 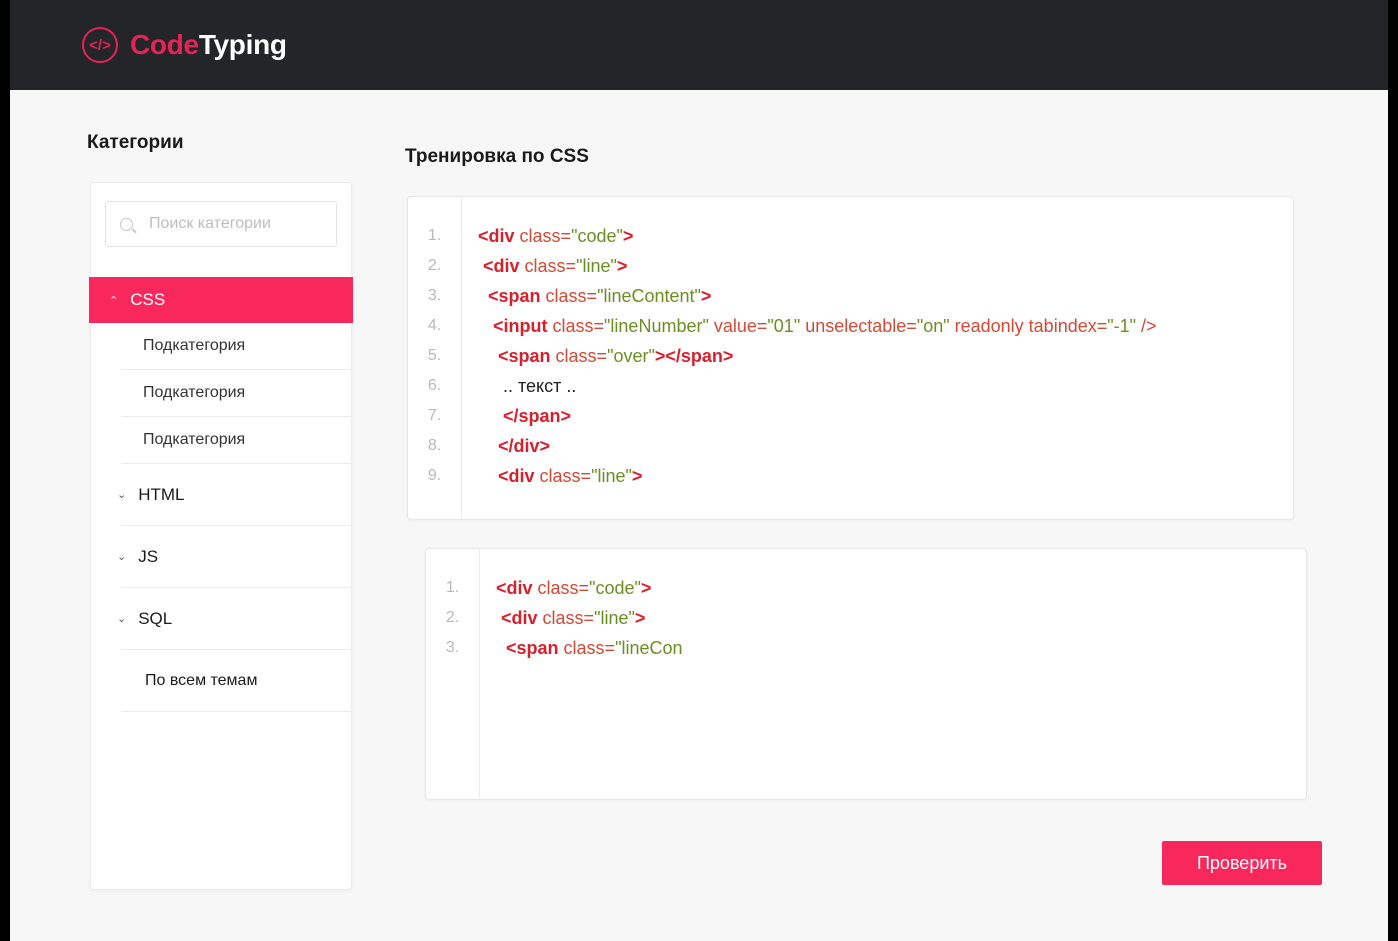 What do you see at coordinates (527, 386) in the screenshot?
I see `code-token: .. текст ..` at bounding box center [527, 386].